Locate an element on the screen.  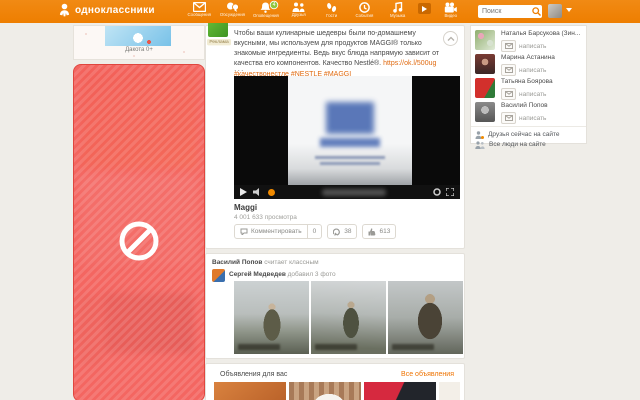
fullscreen-icon is located at coordinates (450, 191).